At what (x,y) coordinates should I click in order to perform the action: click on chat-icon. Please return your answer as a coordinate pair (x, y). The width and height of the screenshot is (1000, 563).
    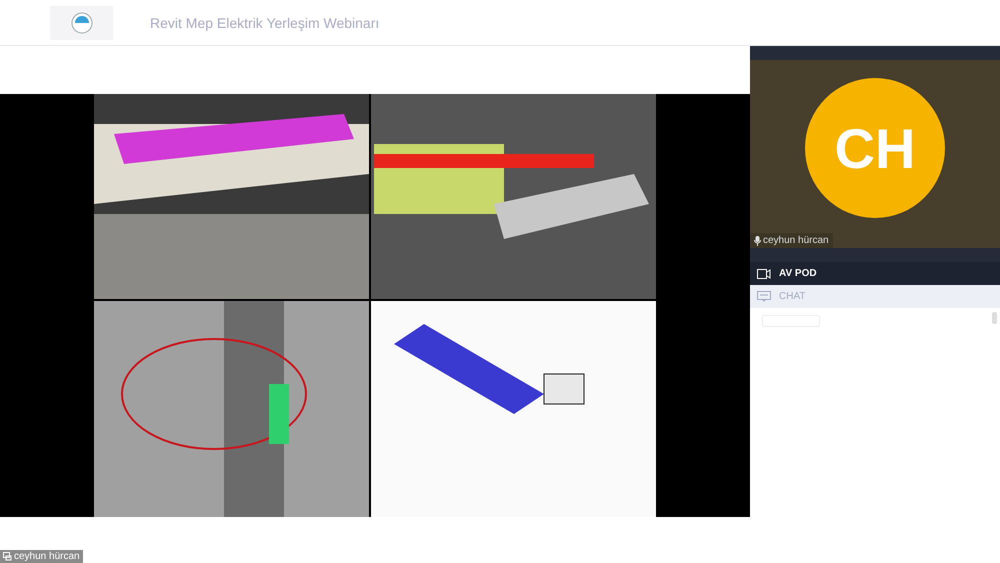
    Looking at the image, I should click on (764, 296).